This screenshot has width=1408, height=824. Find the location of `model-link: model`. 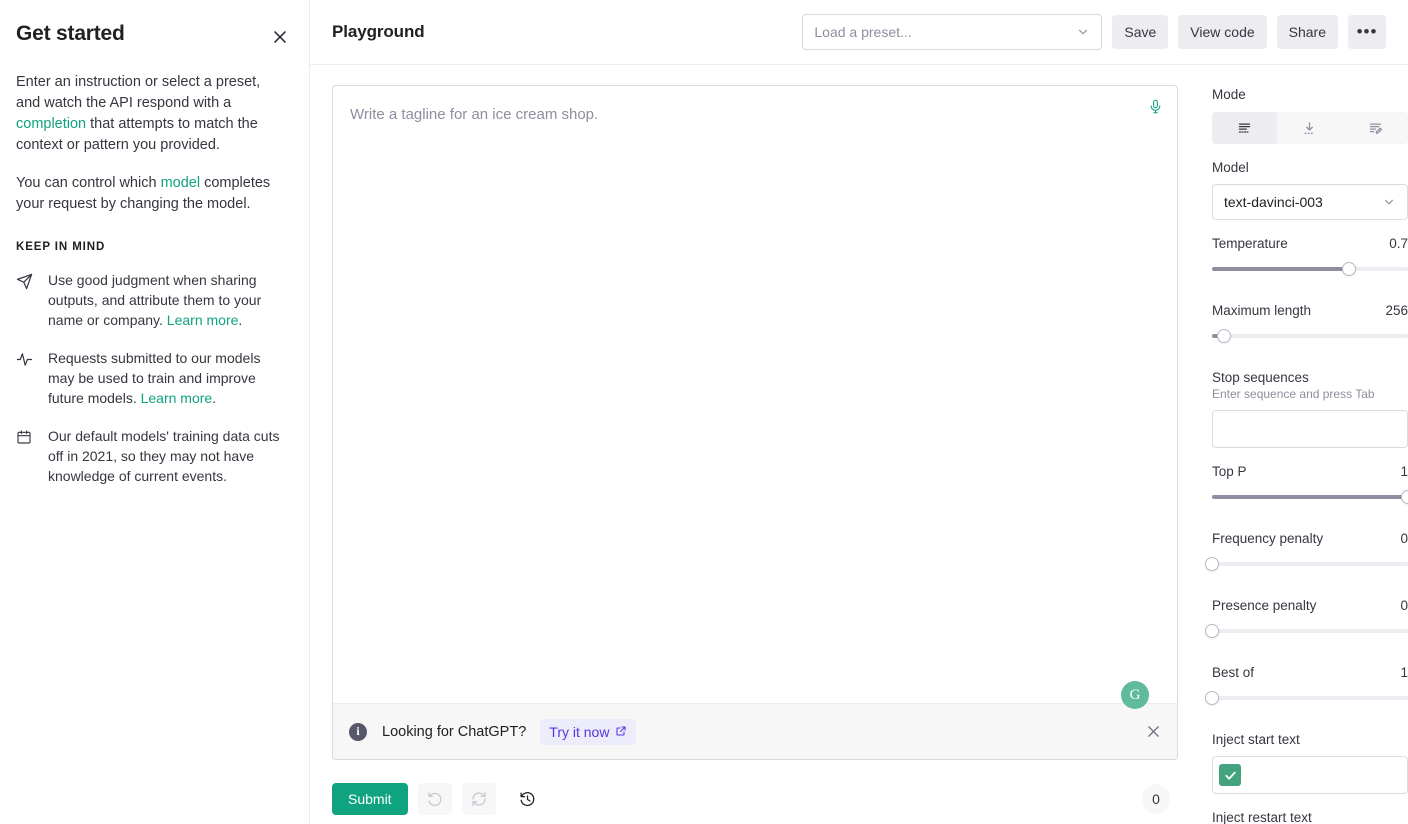

model-link: model is located at coordinates (181, 183).